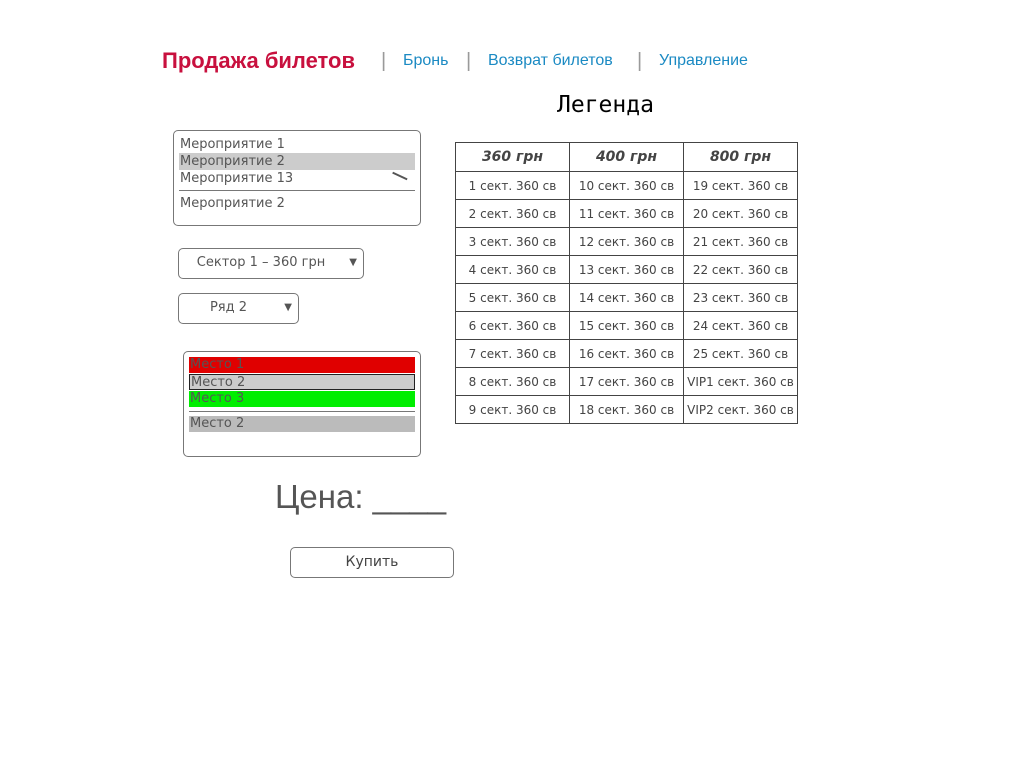 The height and width of the screenshot is (768, 1024). What do you see at coordinates (512, 297) in the screenshot?
I see `legend-cell: 5 сект. 360 св` at bounding box center [512, 297].